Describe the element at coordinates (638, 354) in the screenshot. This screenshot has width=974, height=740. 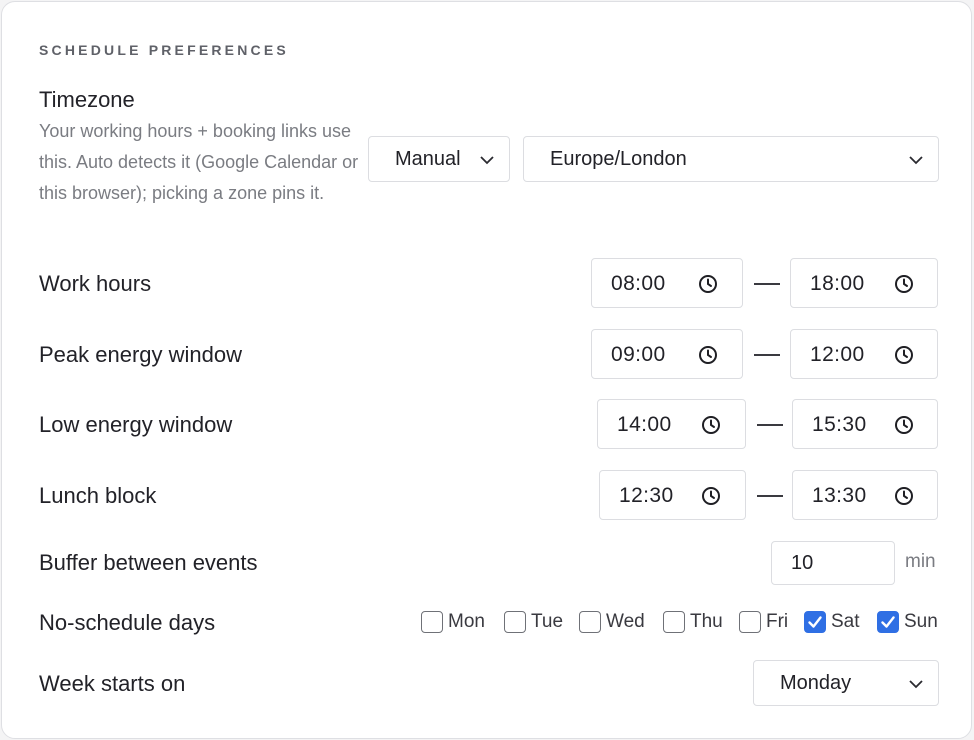
I see `peak-energy-start-value: 09:00` at that location.